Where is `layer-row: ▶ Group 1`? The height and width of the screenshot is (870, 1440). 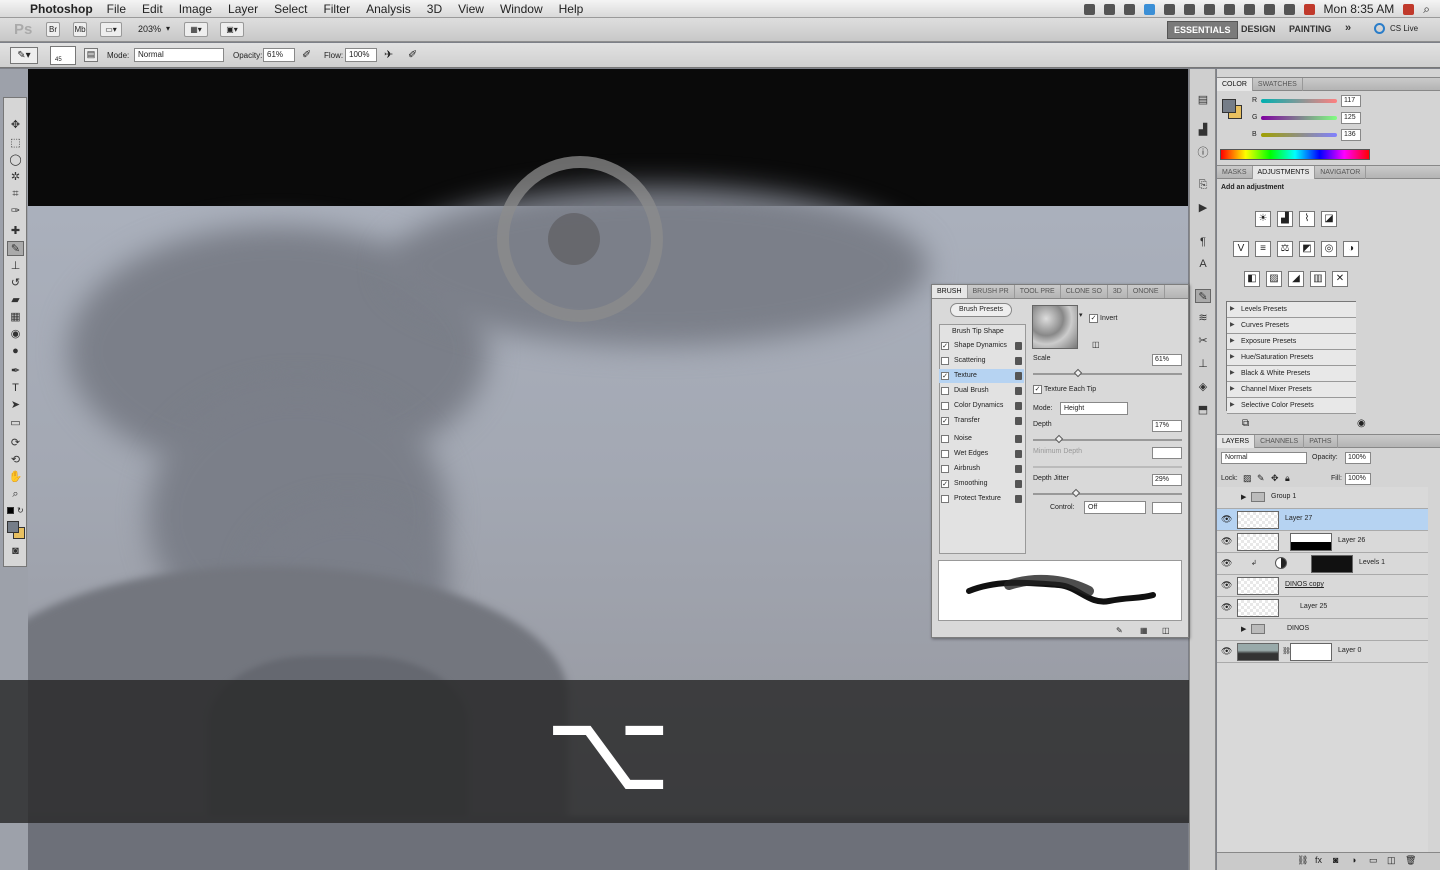
layer-row: ▶ Group 1 is located at coordinates (1322, 498).